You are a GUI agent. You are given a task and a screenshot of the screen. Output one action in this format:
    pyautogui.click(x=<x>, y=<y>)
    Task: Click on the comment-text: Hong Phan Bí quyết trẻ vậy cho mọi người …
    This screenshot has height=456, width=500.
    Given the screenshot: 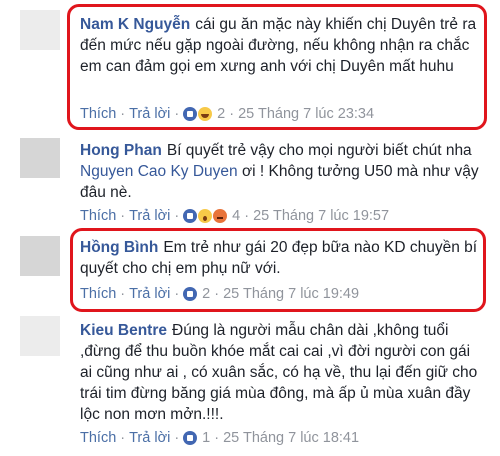 What is the action you would take?
    pyautogui.click(x=283, y=171)
    